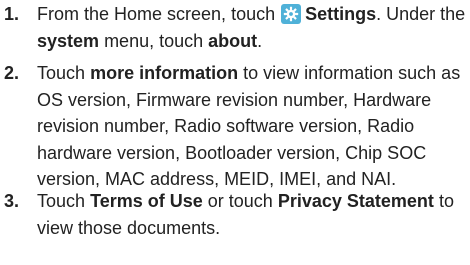 The height and width of the screenshot is (265, 470). What do you see at coordinates (12, 14) in the screenshot?
I see `step-number: 1.` at bounding box center [12, 14].